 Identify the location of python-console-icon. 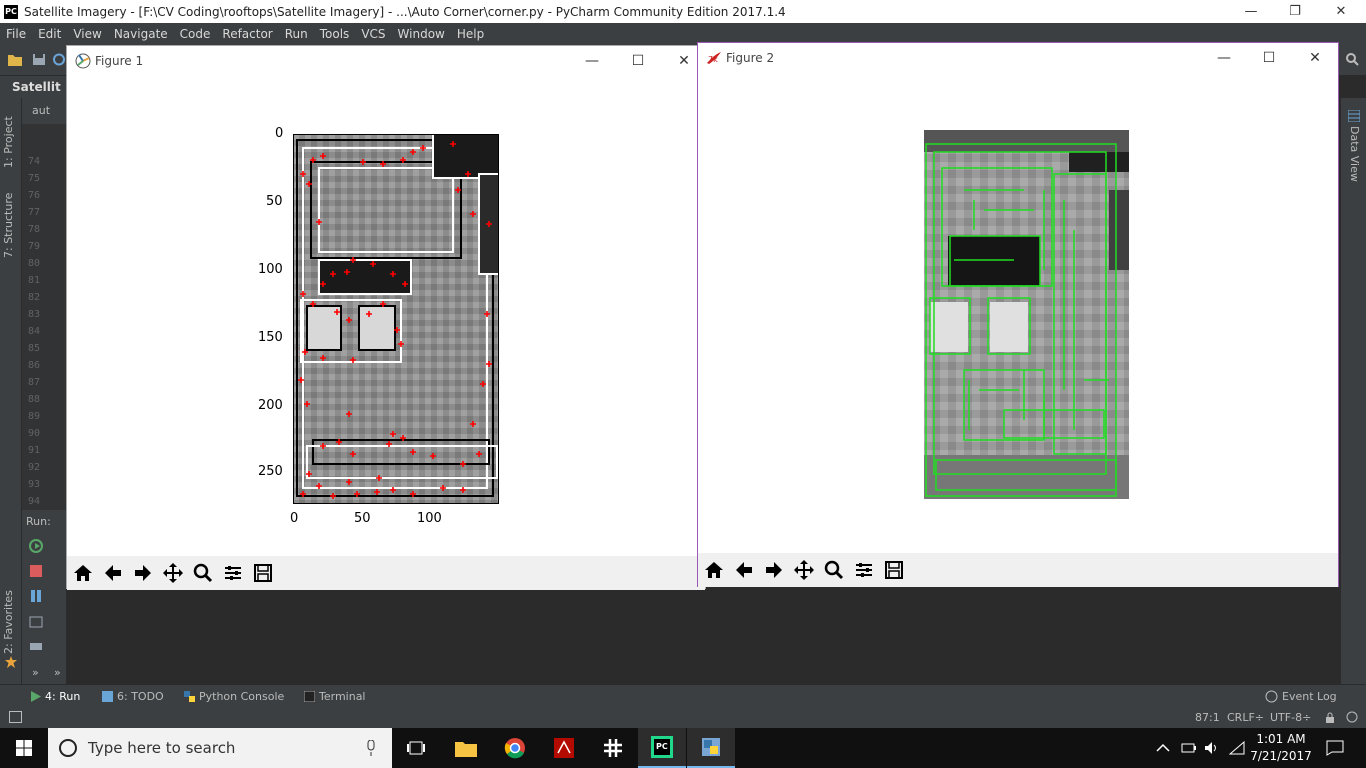
(189, 696).